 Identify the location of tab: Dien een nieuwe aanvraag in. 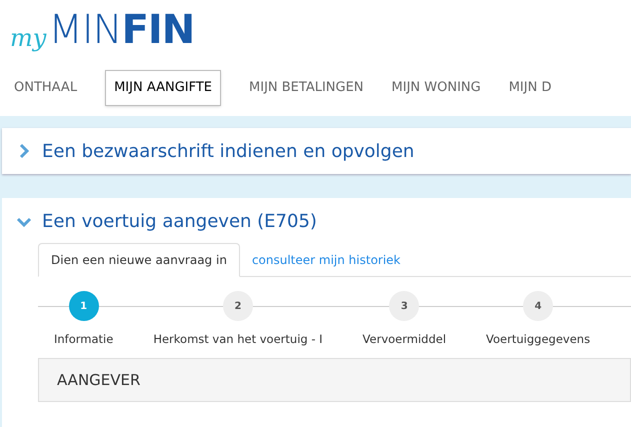
(139, 260).